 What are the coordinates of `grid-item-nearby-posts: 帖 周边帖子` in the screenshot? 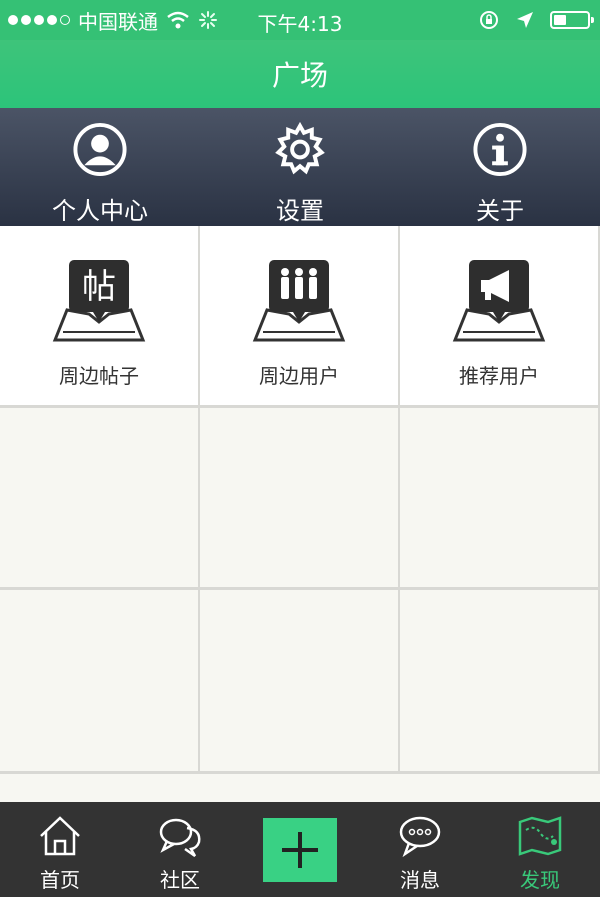 It's located at (100, 317).